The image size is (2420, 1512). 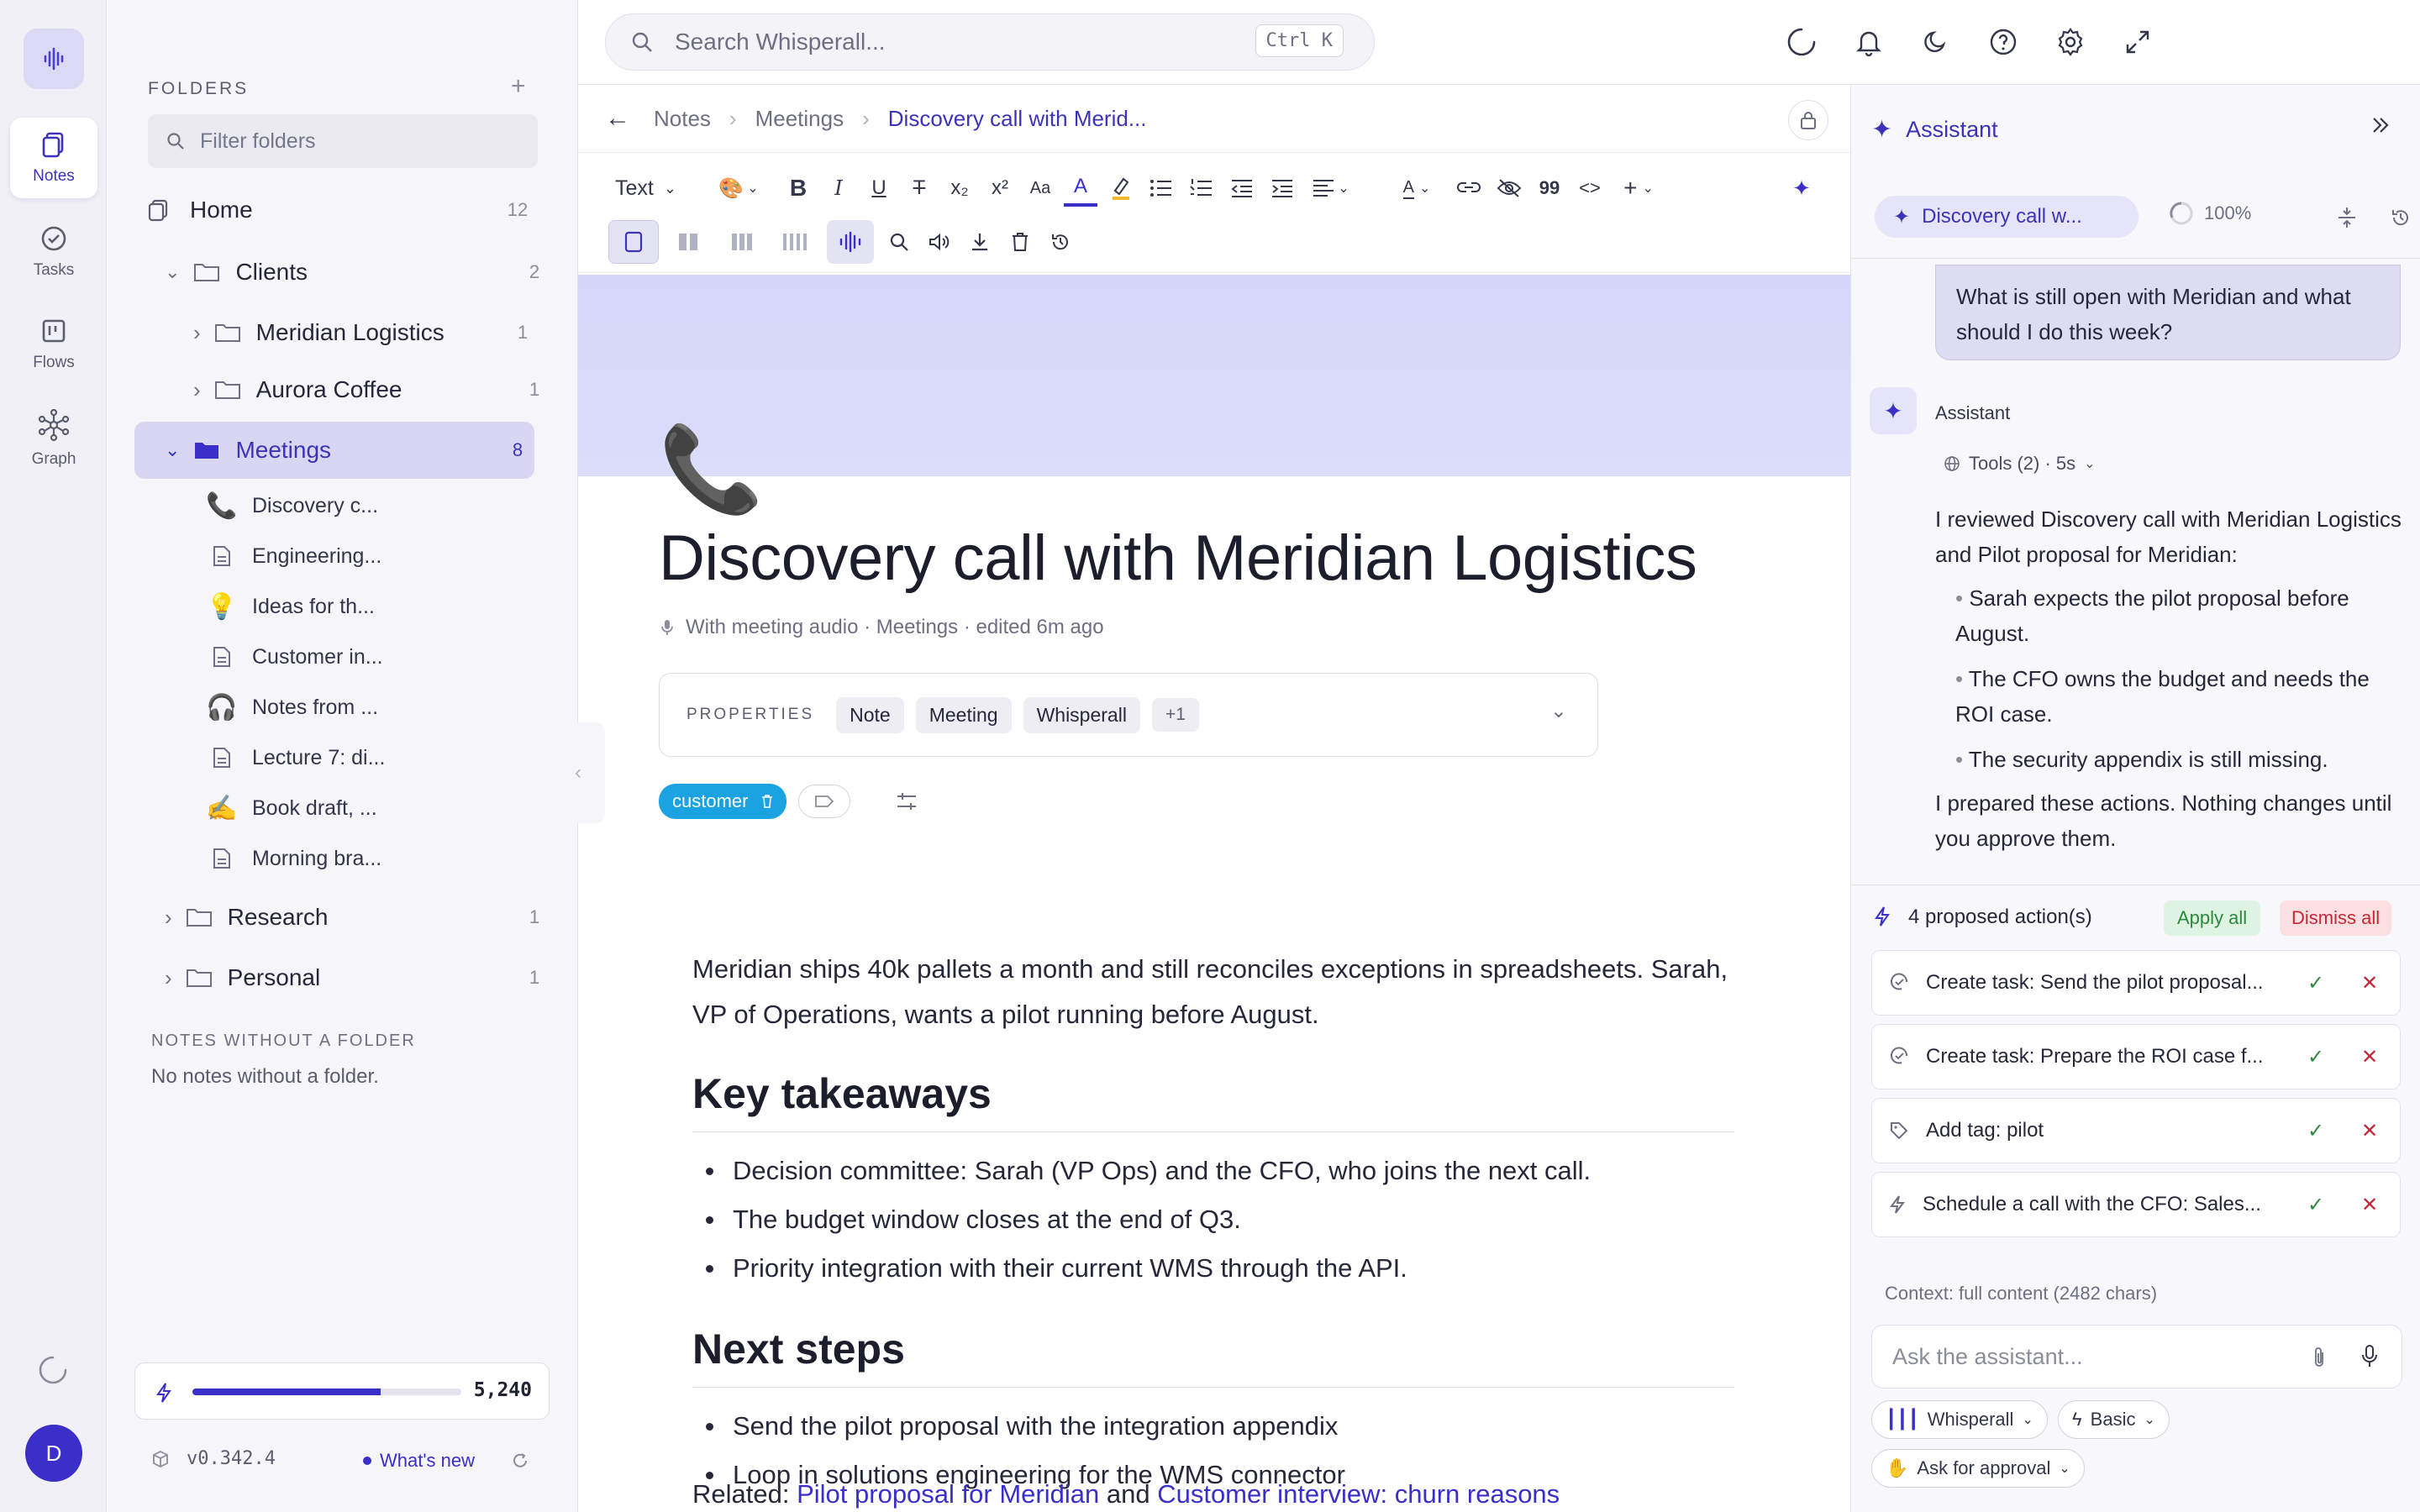 What do you see at coordinates (960, 188) in the screenshot?
I see `subscript-icon: x₂` at bounding box center [960, 188].